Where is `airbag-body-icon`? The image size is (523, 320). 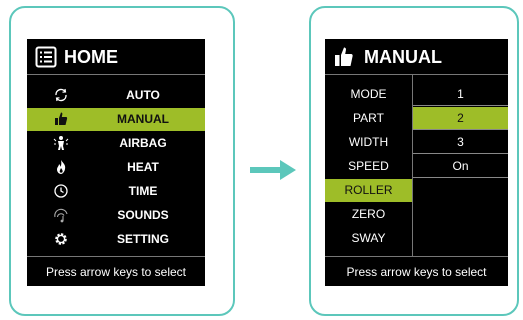
airbag-body-icon is located at coordinates (61, 143).